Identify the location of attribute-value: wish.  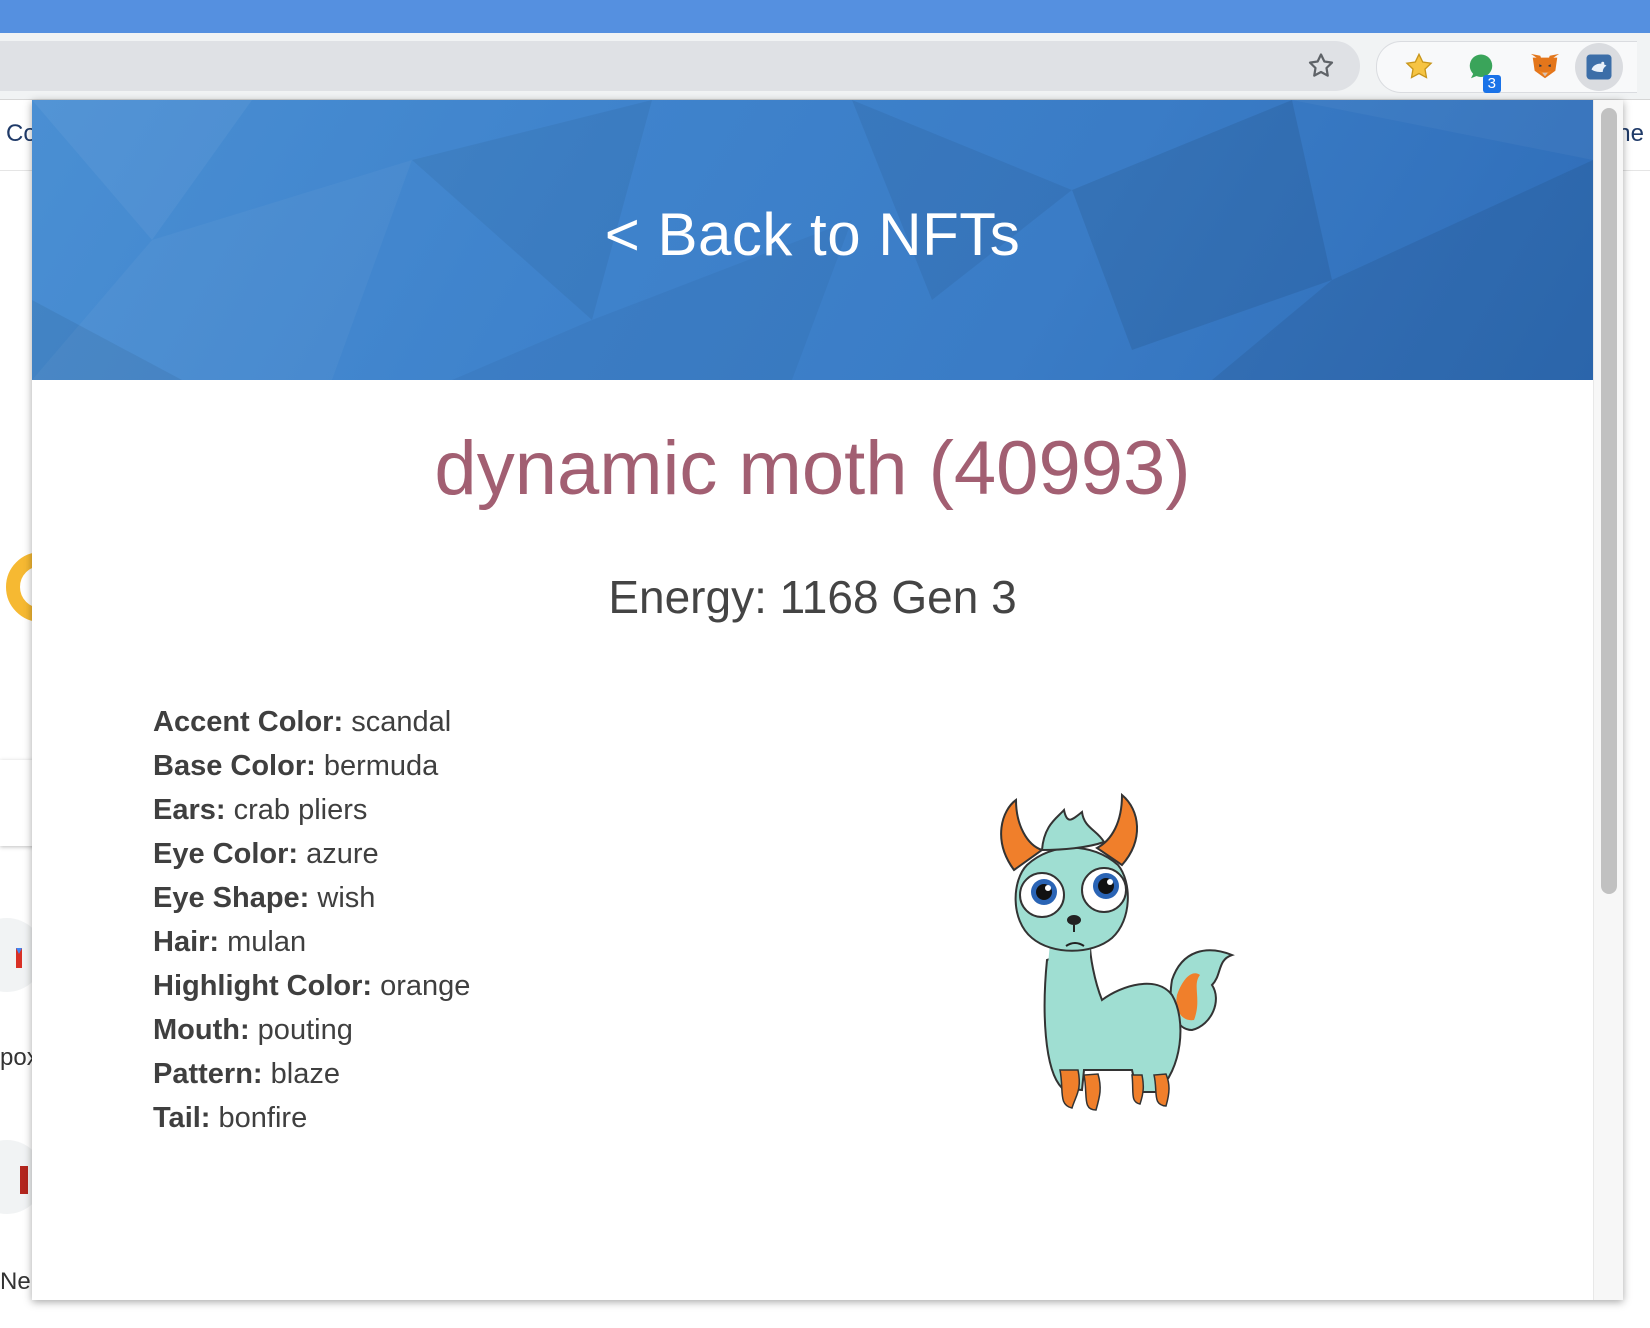
(342, 898).